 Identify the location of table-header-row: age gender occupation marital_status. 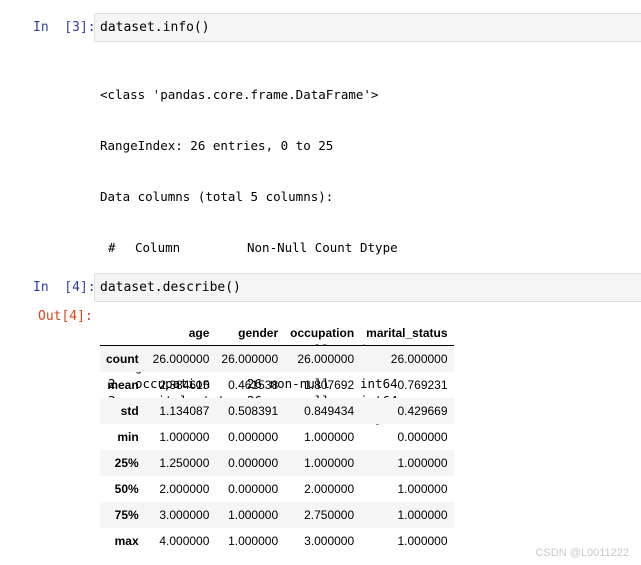
(277, 333).